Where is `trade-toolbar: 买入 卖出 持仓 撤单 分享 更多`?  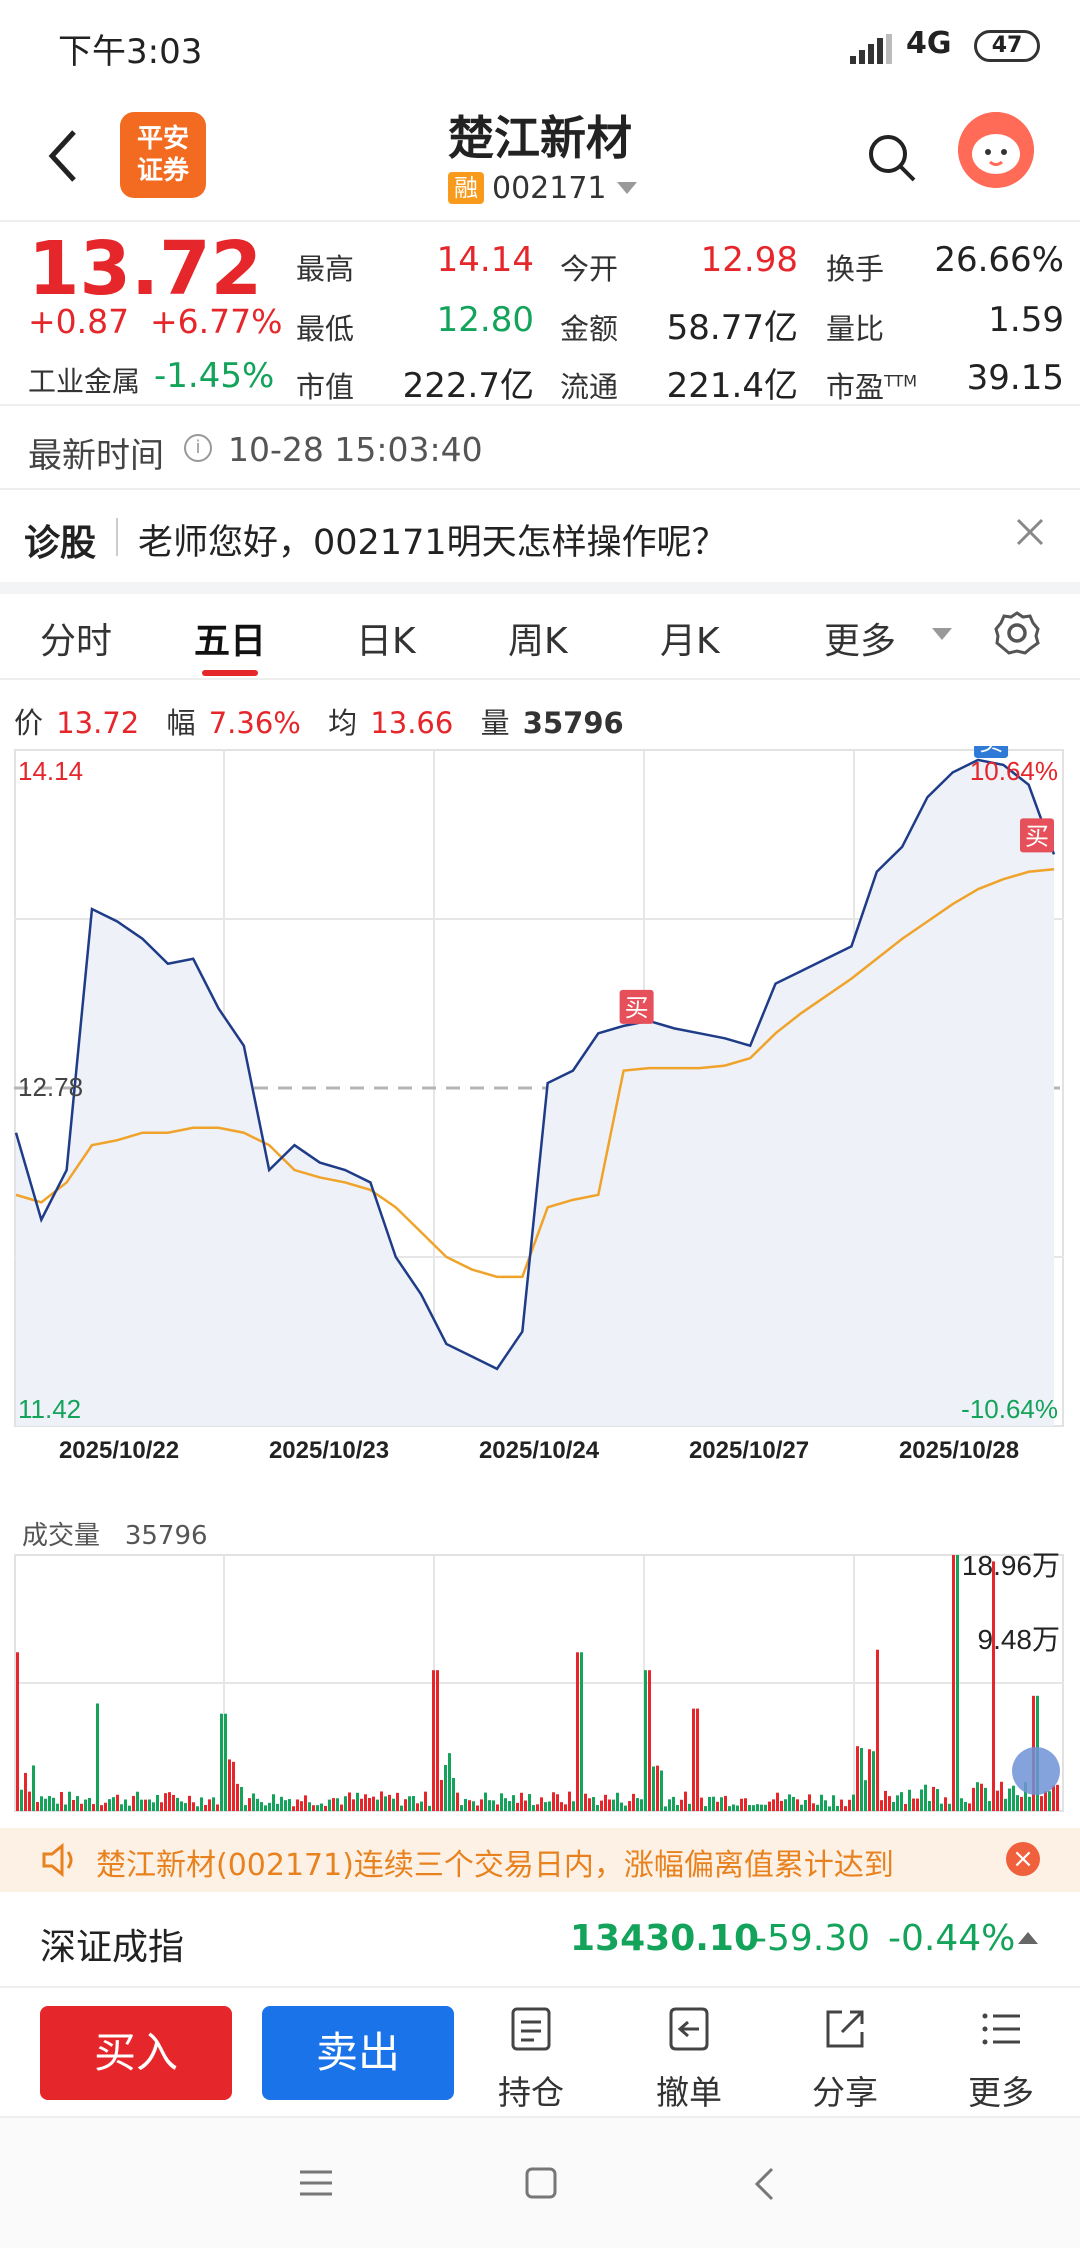 trade-toolbar: 买入 卖出 持仓 撤单 分享 更多 is located at coordinates (540, 2053).